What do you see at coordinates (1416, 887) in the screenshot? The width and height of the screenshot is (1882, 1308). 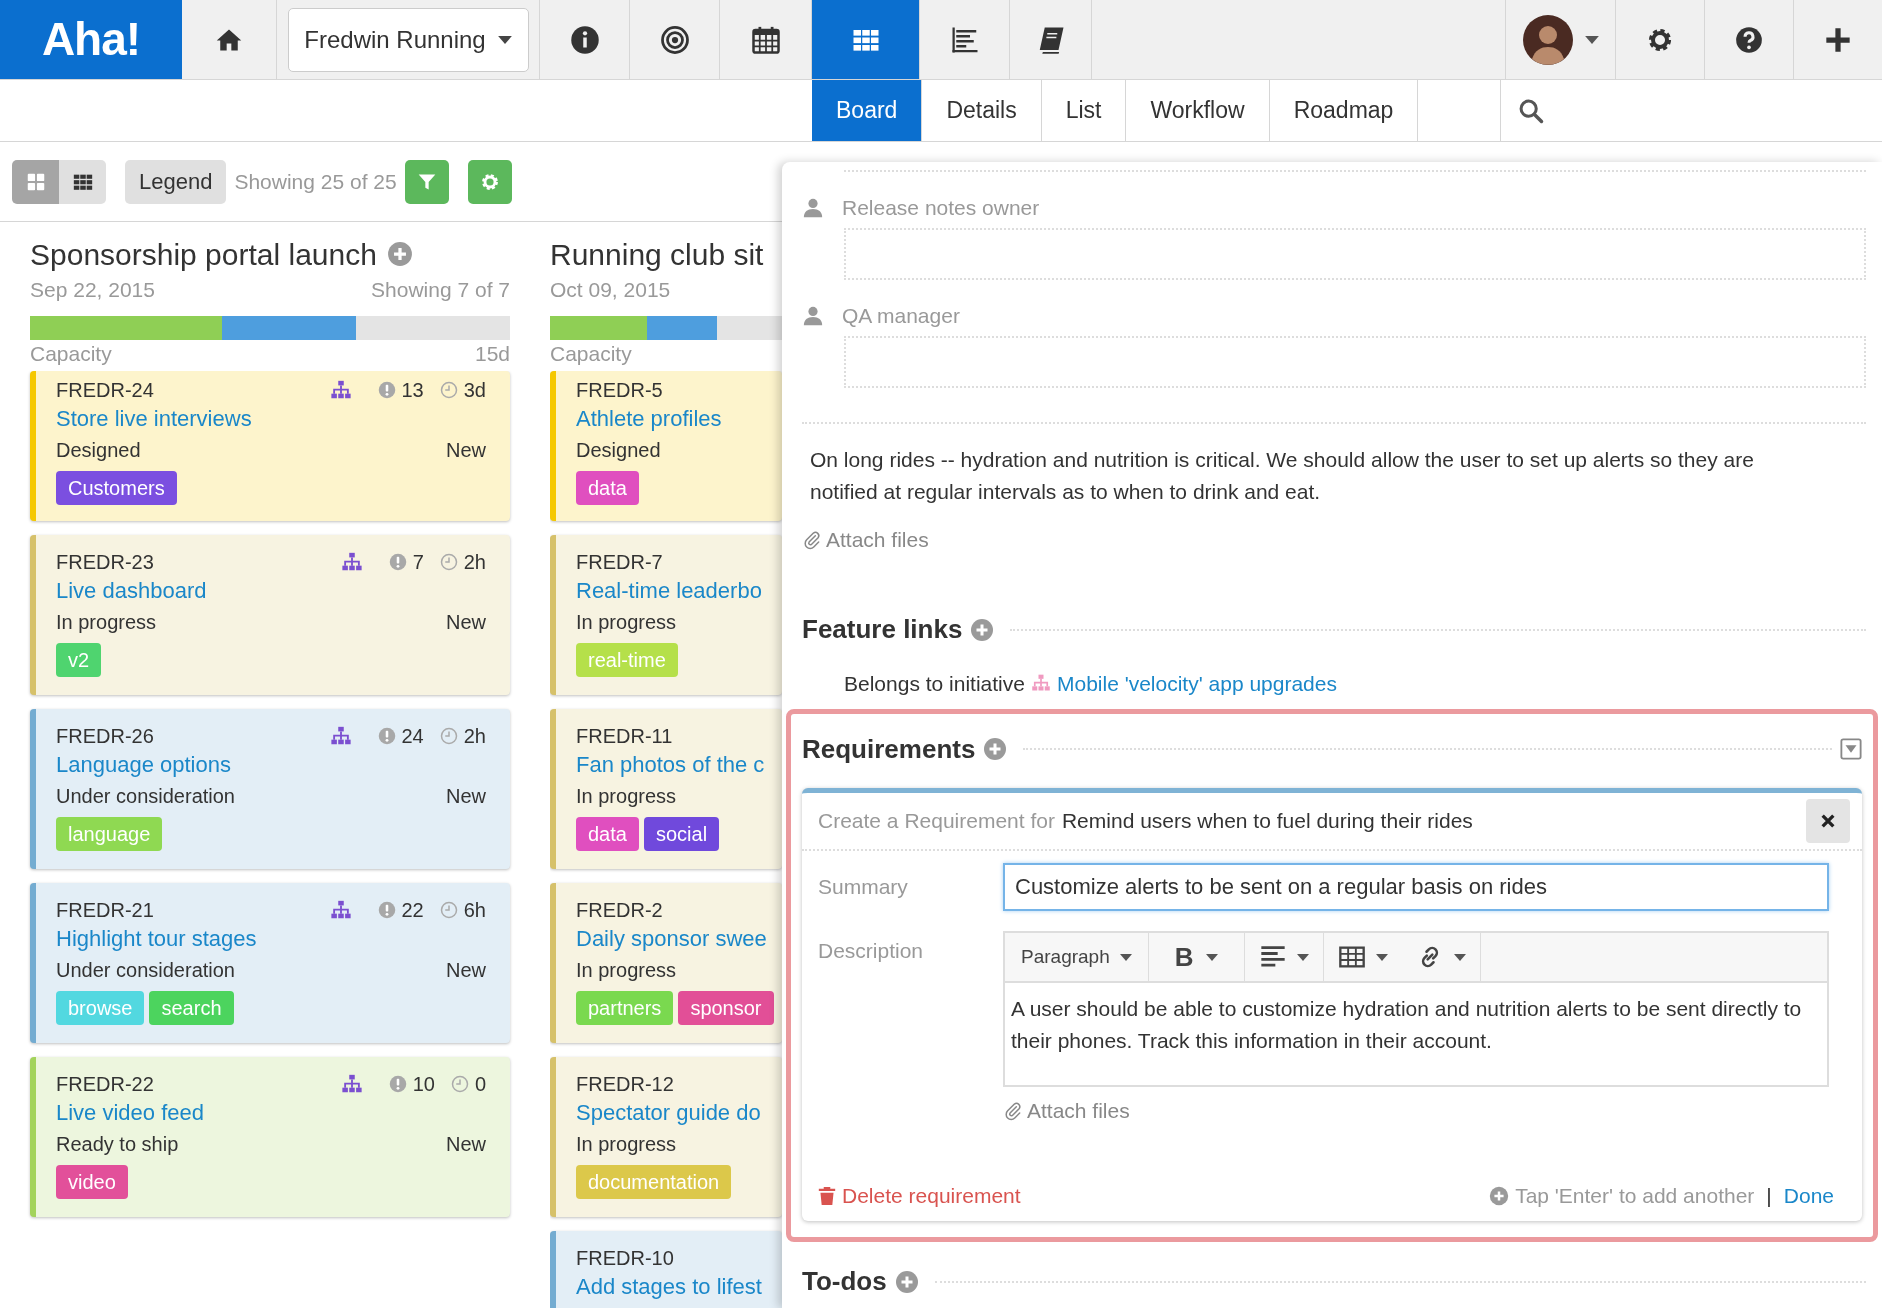 I see `summary-field: Customize alerts to be sent on a regular basis on rides` at bounding box center [1416, 887].